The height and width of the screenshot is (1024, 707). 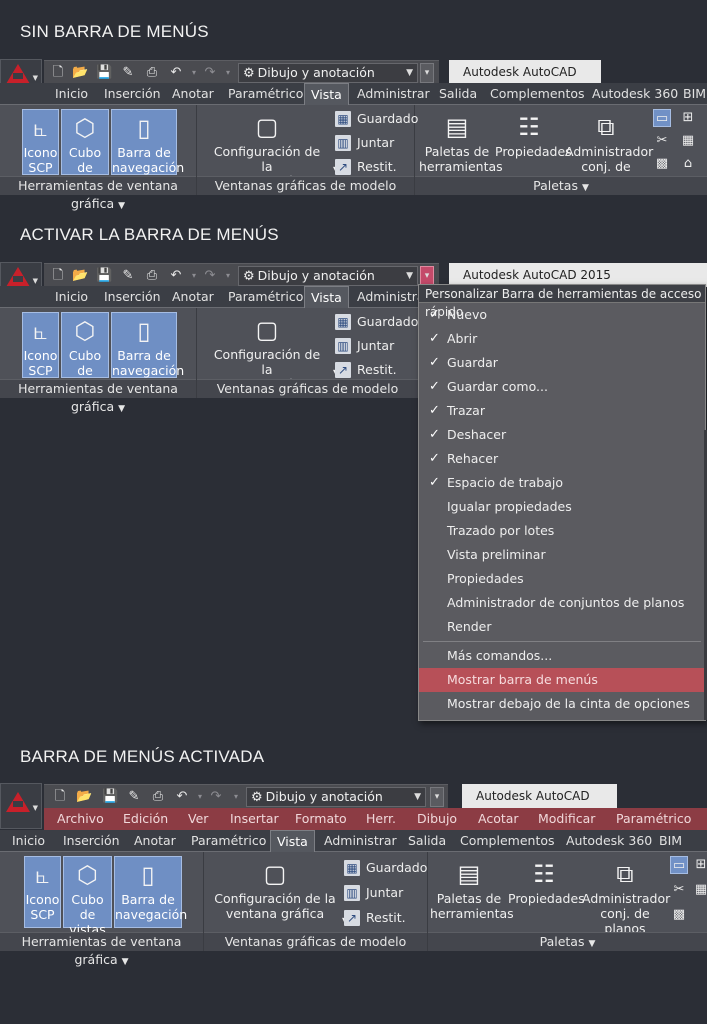 What do you see at coordinates (562, 531) in the screenshot?
I see `menu-item-trazado-por-lotes: Trazado por lotes` at bounding box center [562, 531].